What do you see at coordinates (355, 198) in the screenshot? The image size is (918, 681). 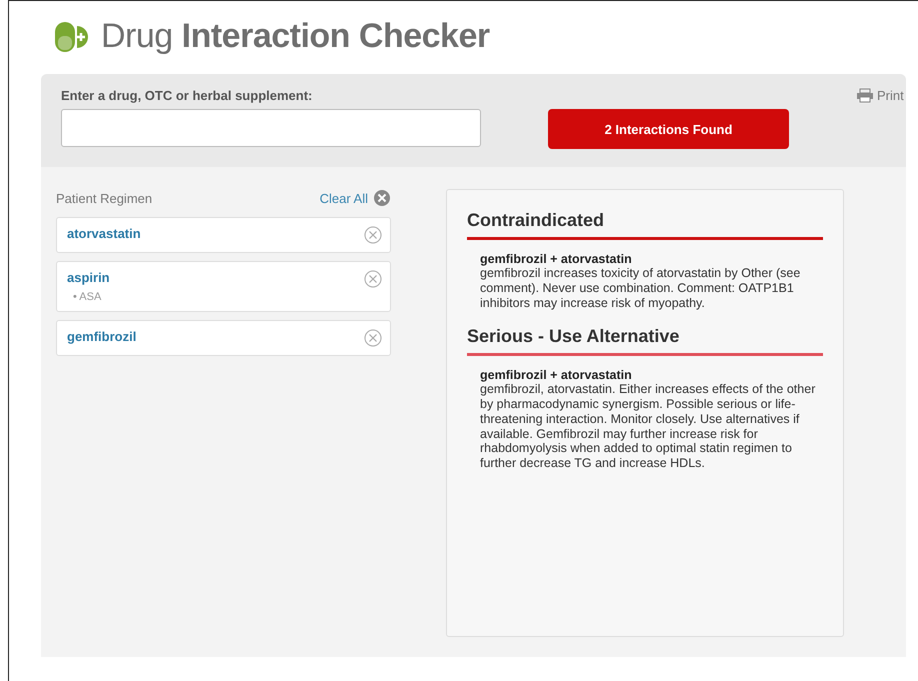 I see `clear-all-link: Clear All` at bounding box center [355, 198].